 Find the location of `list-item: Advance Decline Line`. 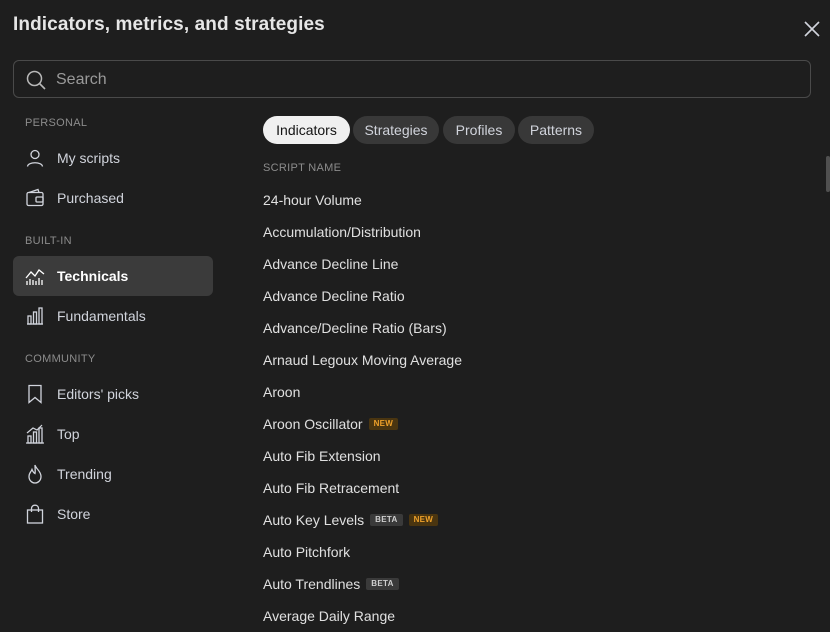

list-item: Advance Decline Line is located at coordinates (533, 264).